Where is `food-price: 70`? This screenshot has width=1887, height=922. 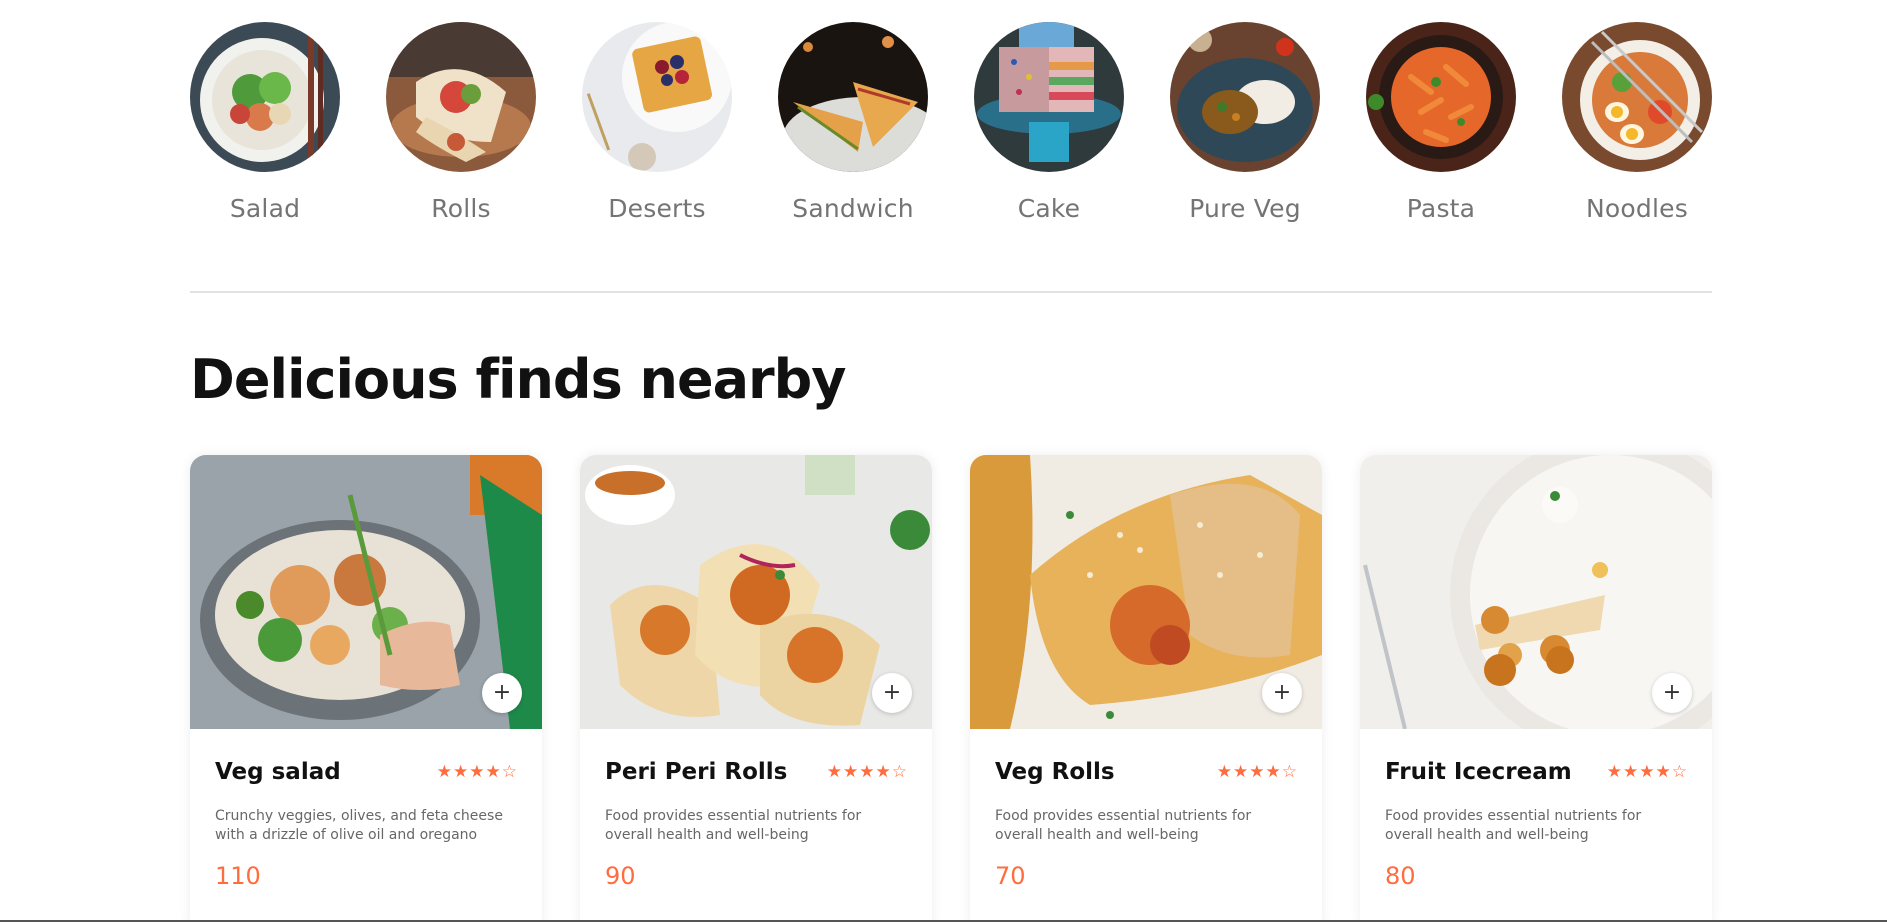 food-price: 70 is located at coordinates (1010, 876).